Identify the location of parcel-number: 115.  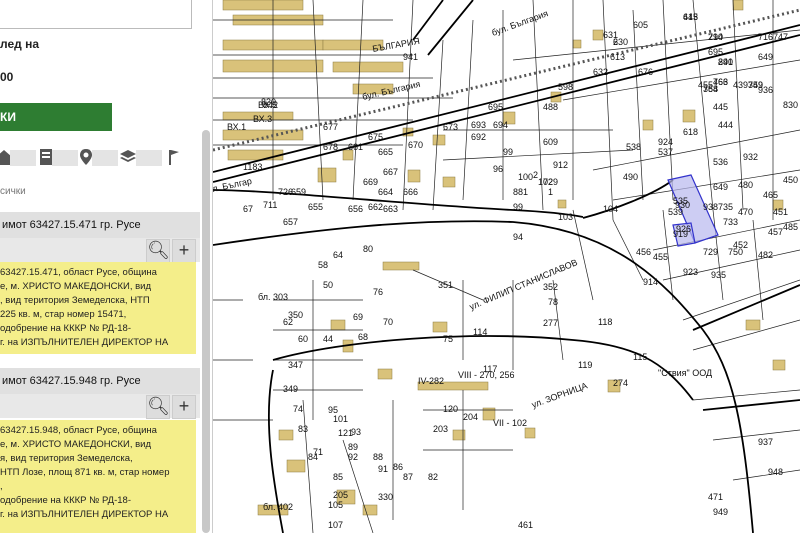
(640, 357).